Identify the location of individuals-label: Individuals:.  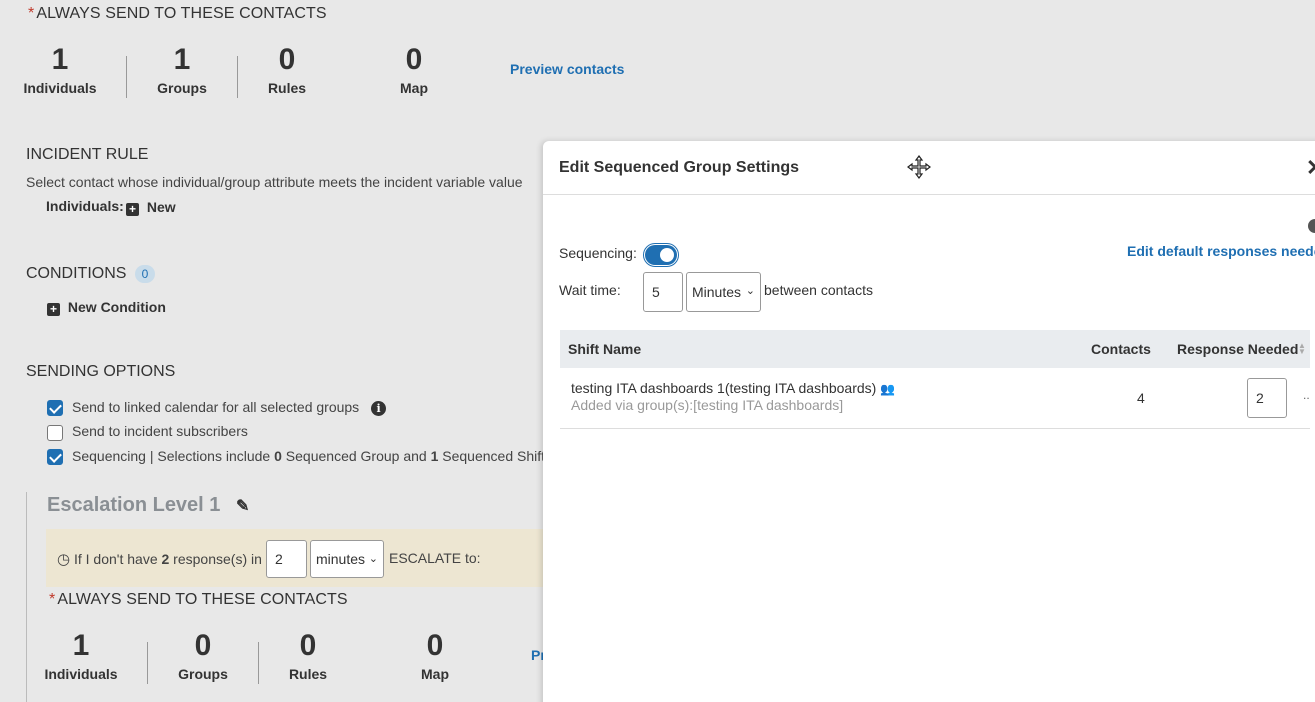
(85, 206).